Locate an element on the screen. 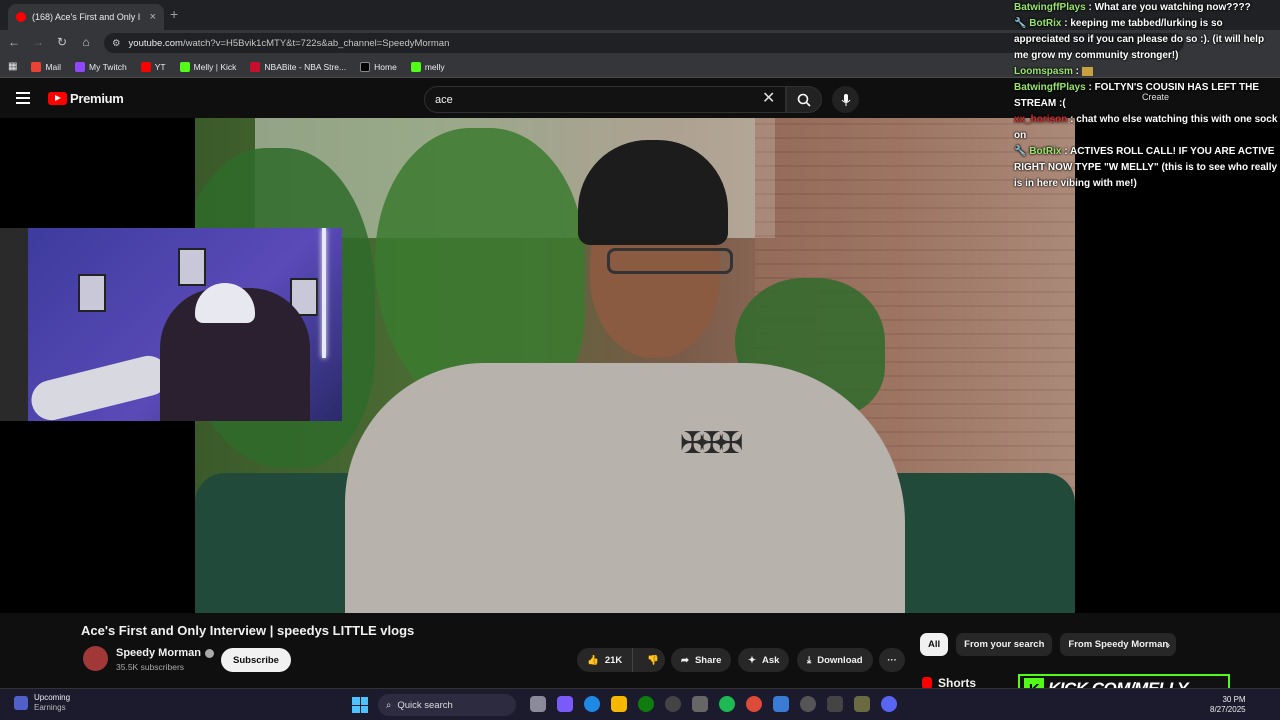 Image resolution: width=1280 pixels, height=720 pixels. apps-grid-icon: ▦ is located at coordinates (12, 66).